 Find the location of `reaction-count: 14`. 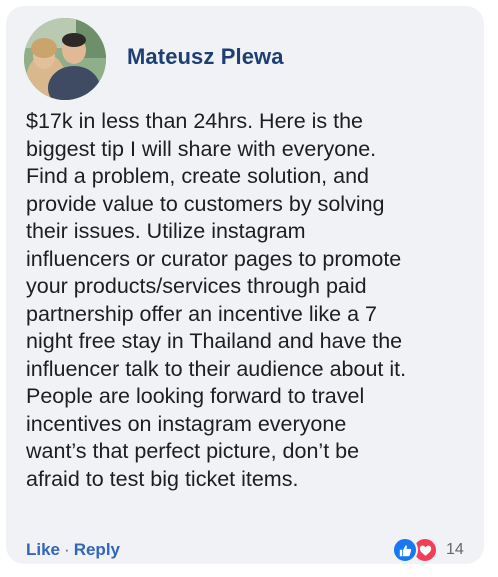

reaction-count: 14 is located at coordinates (455, 549).